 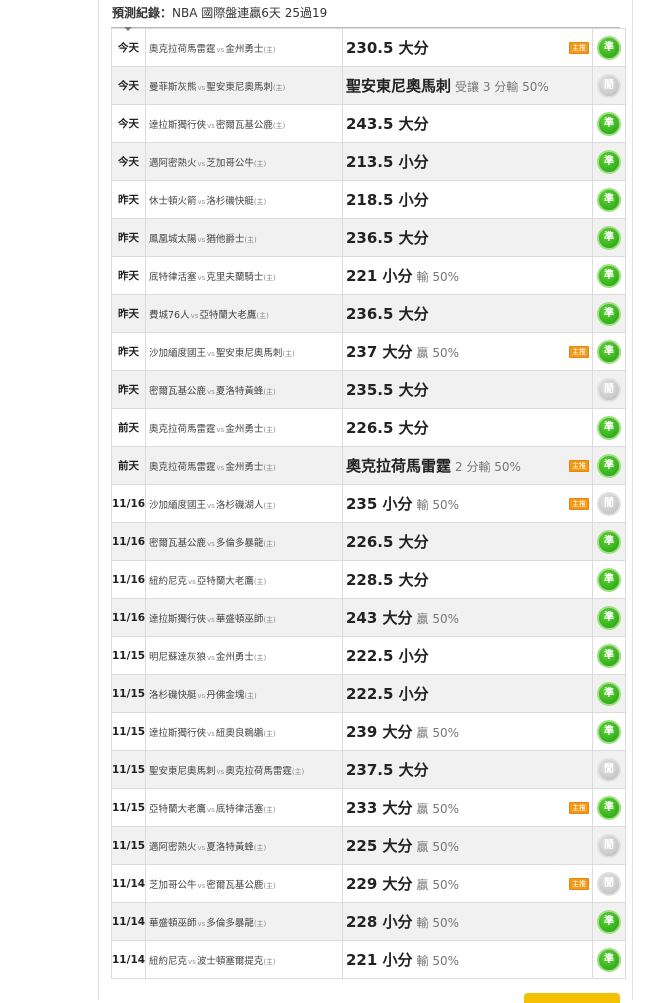 I want to click on row-matchup: 休士頓火箭vs洛杉磯快艇(主), so click(x=244, y=199).